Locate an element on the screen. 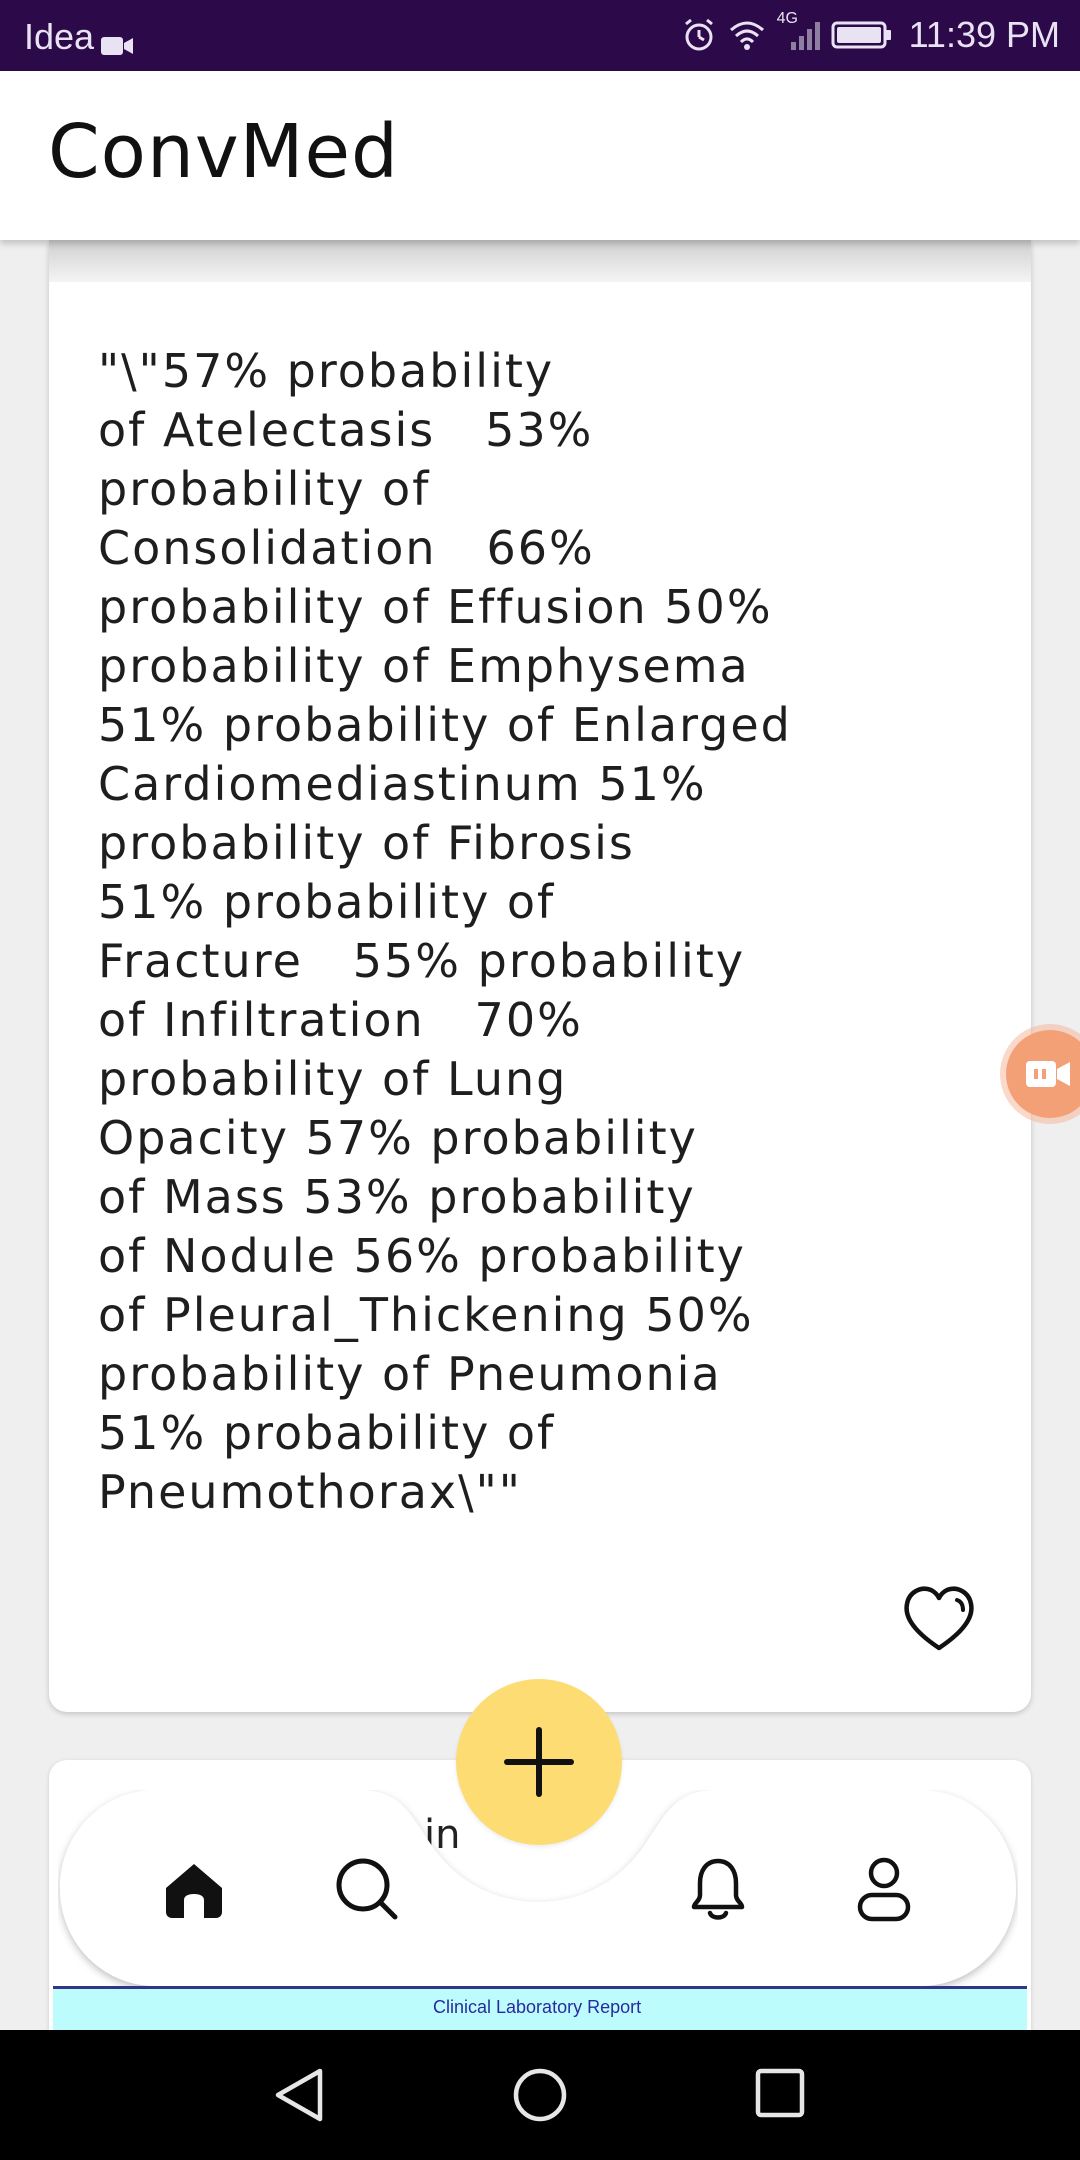 The image size is (1080, 2160). system-navigation-bar is located at coordinates (540, 2095).